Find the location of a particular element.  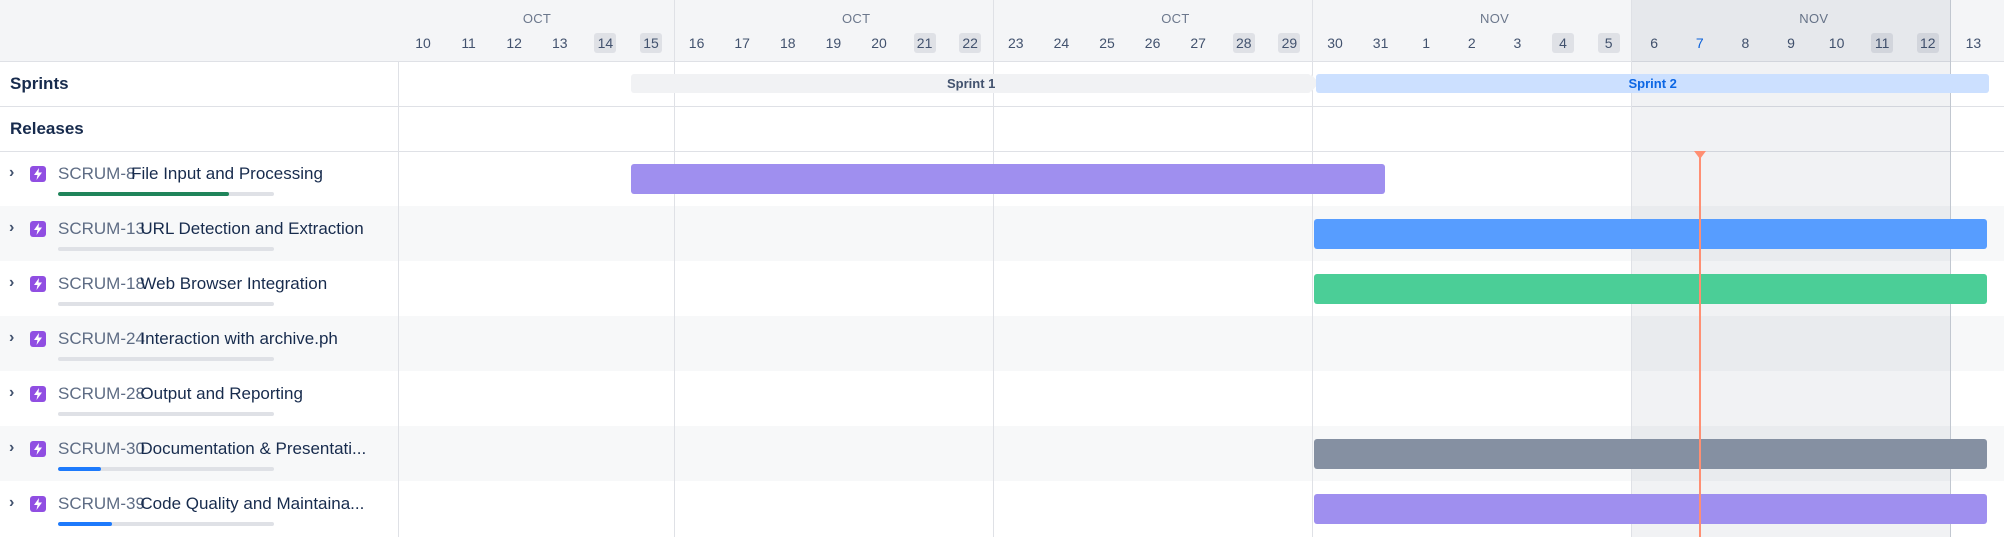

day-label: 16 is located at coordinates (696, 43).